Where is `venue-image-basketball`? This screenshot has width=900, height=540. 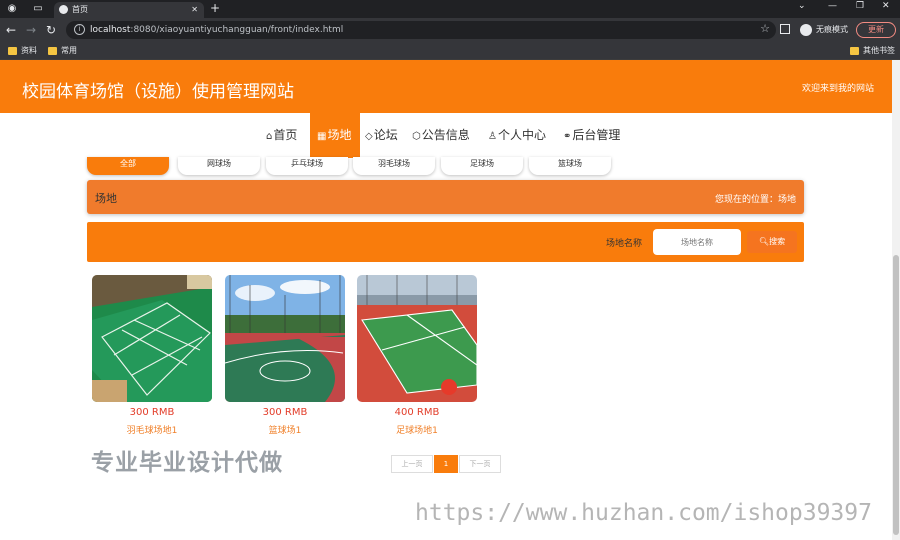
venue-image-basketball is located at coordinates (285, 338).